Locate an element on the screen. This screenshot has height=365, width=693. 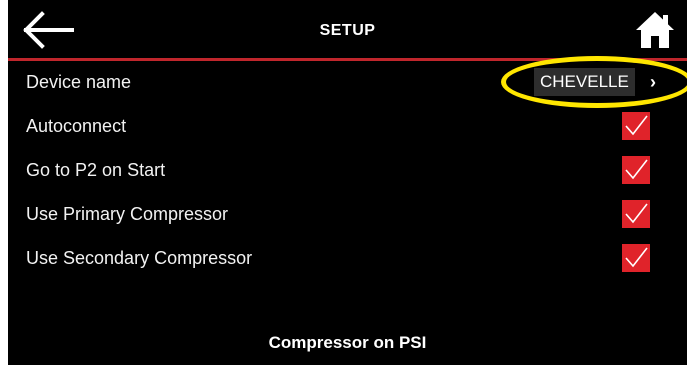
setting-row-go-to-p2: Go to P2 on Start is located at coordinates (347, 170).